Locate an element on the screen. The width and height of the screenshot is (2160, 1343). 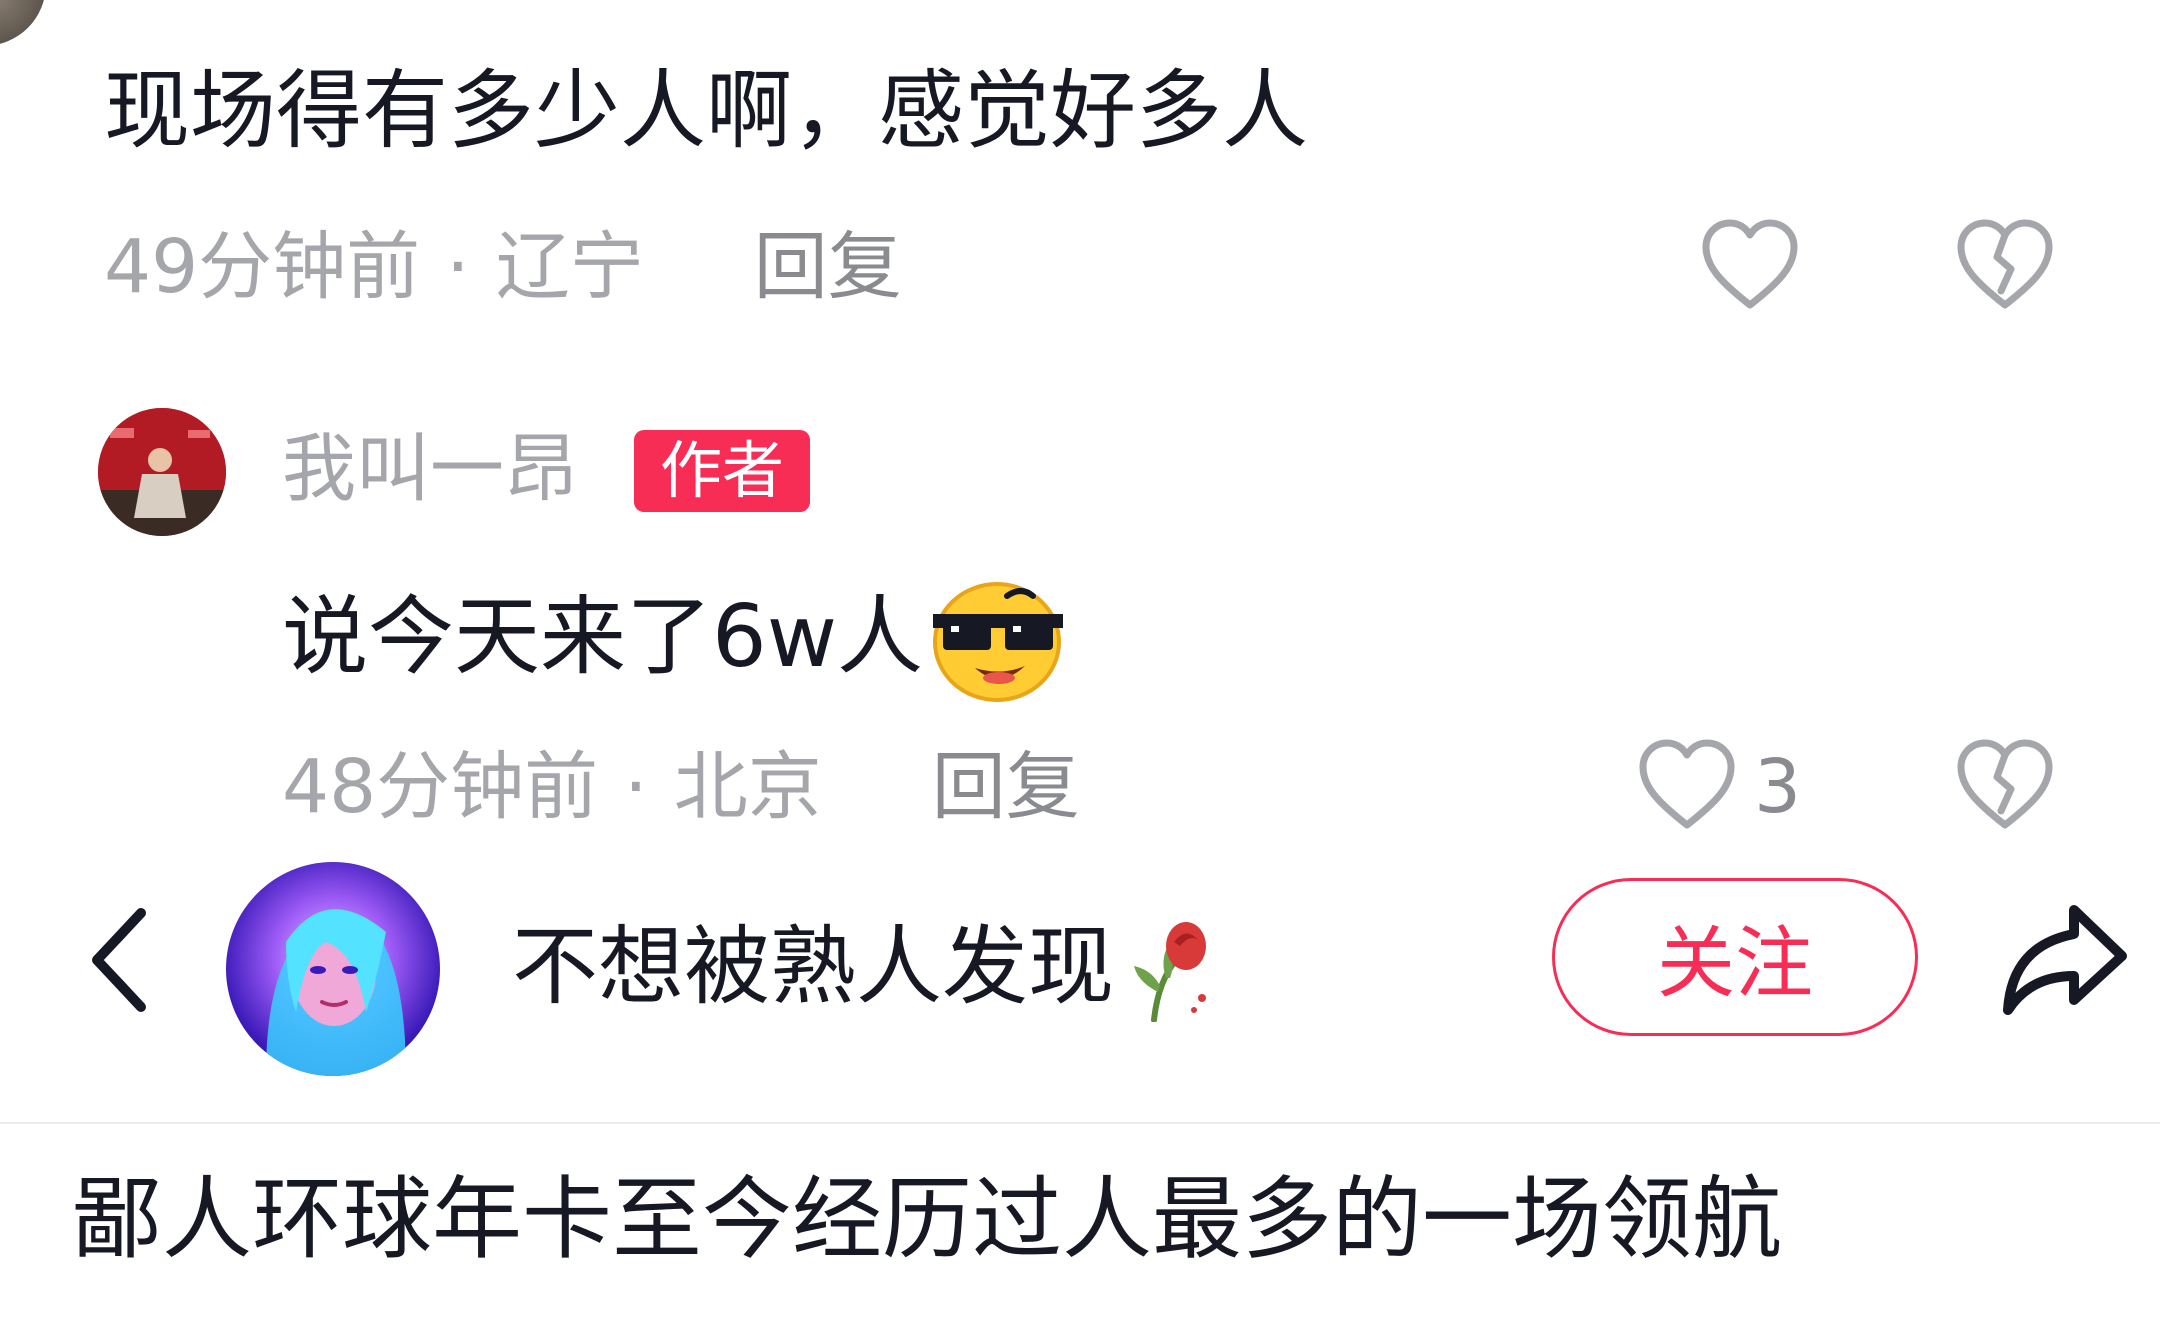
comment-time: 49分钟前 is located at coordinates (262, 267).